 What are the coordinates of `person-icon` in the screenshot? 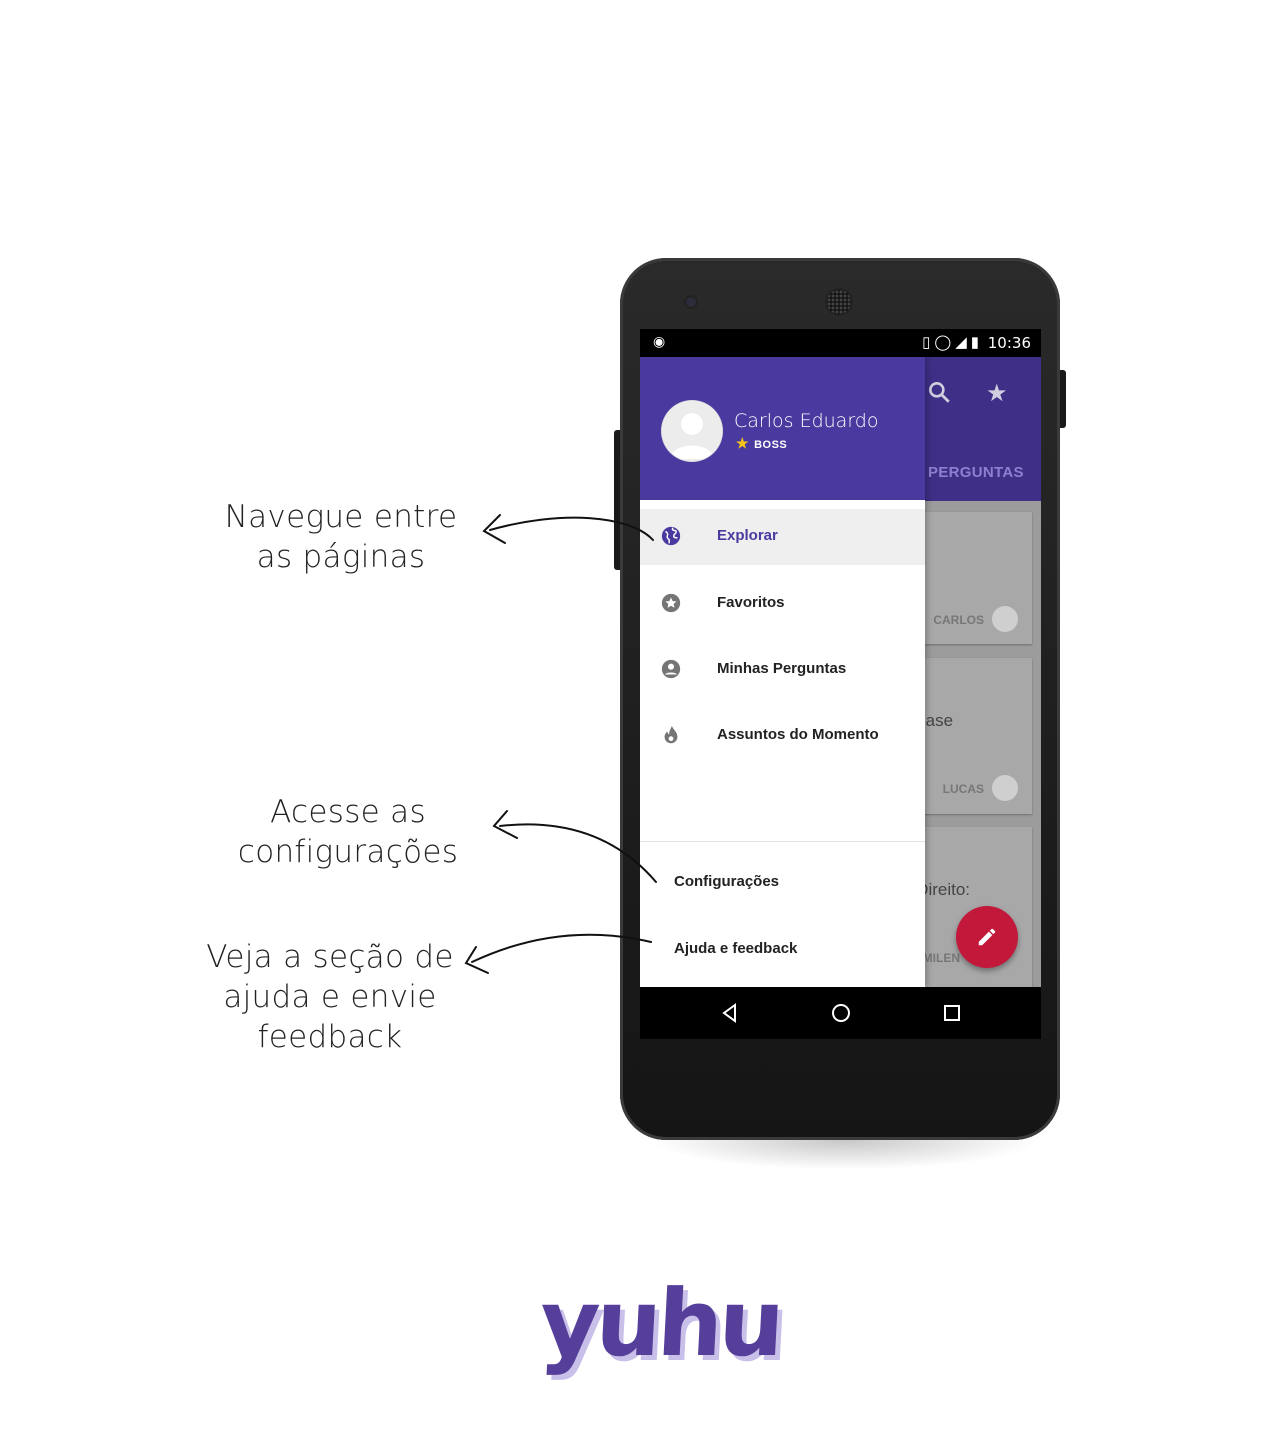 It's located at (692, 431).